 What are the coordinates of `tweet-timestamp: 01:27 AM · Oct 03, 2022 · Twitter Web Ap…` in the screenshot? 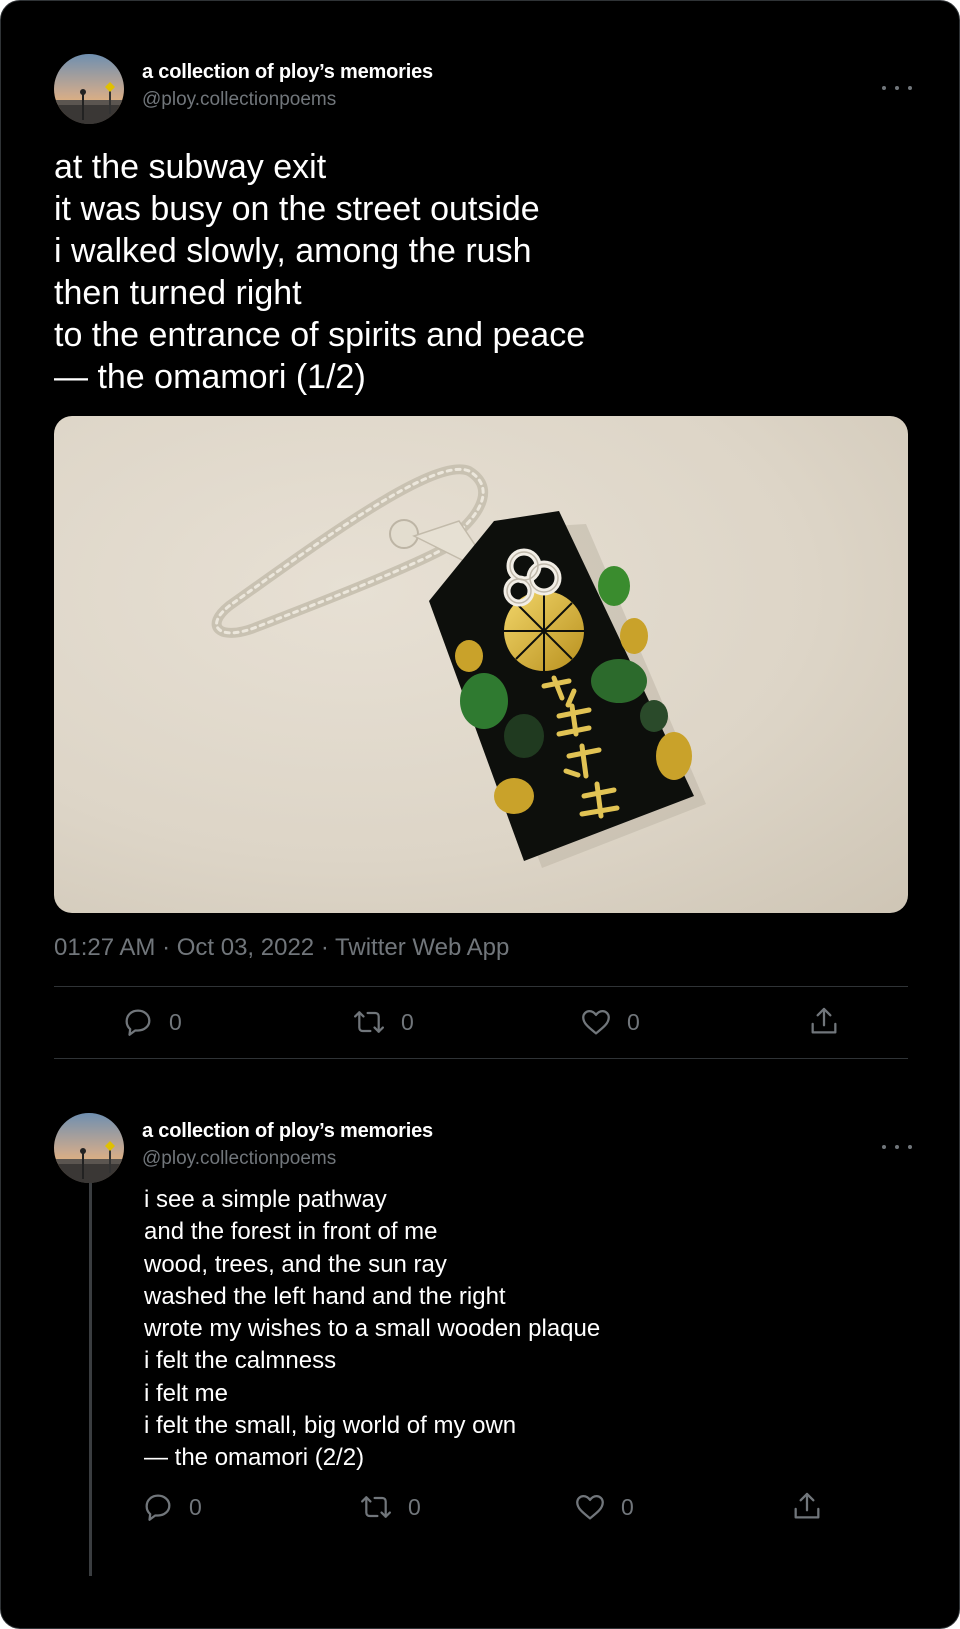 It's located at (281, 948).